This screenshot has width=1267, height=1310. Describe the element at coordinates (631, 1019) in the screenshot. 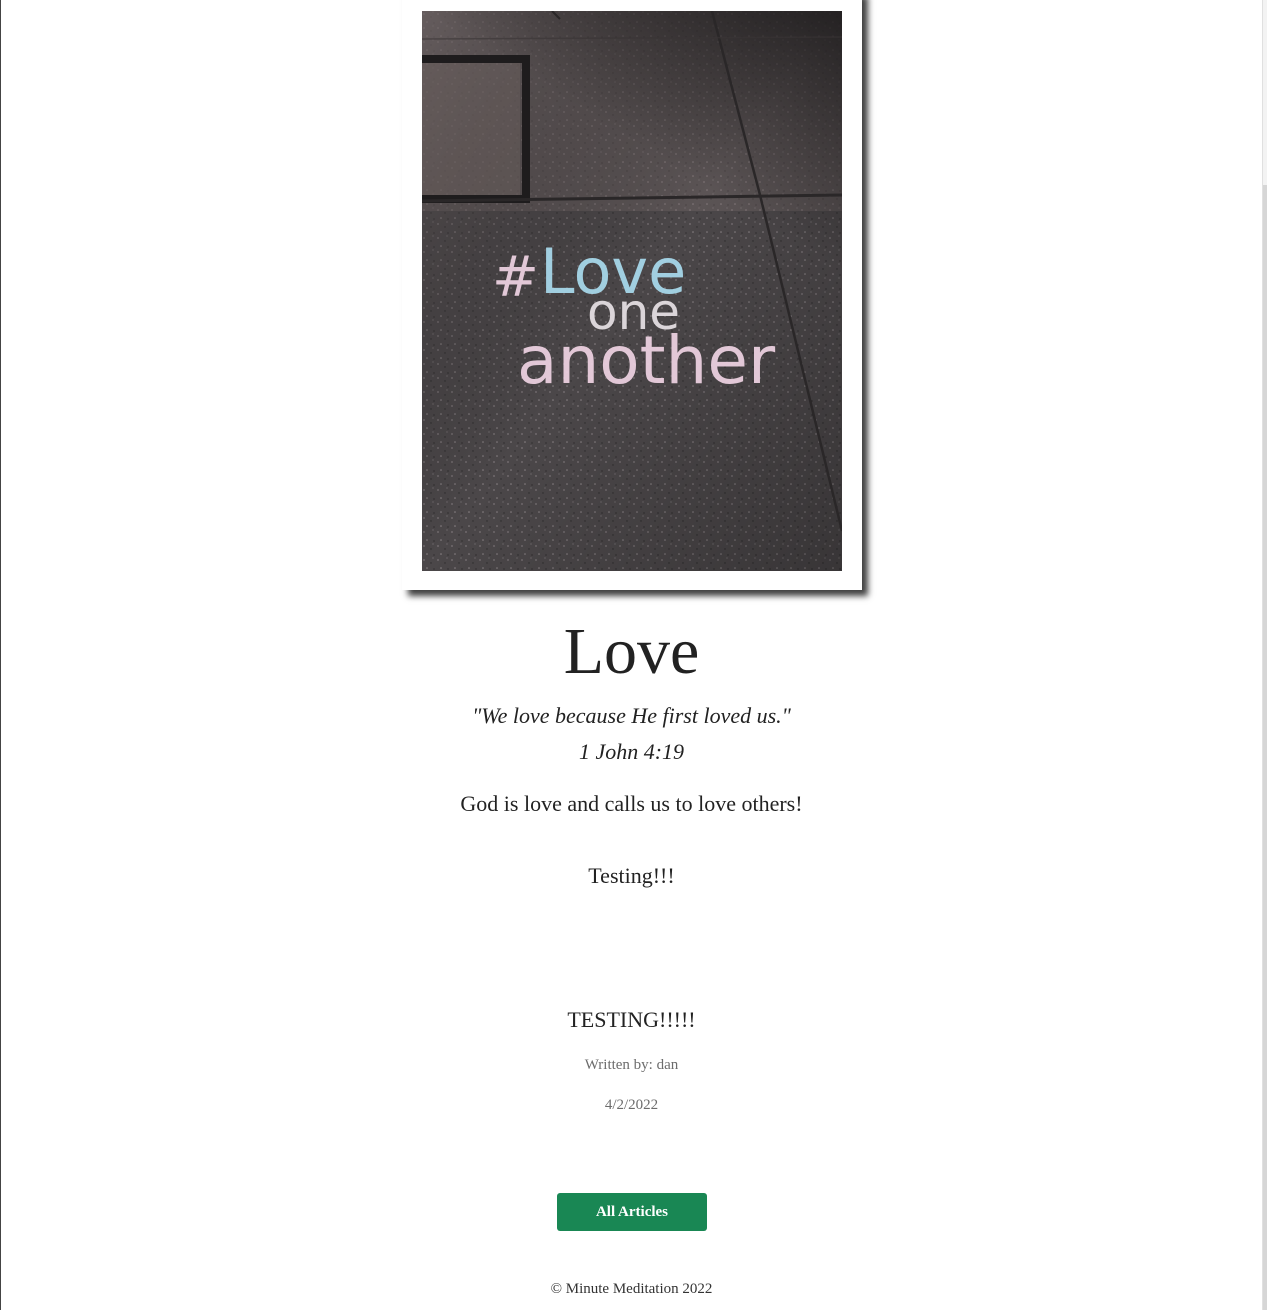

I see `article-body-paragraph: TESTING!!!!!` at that location.